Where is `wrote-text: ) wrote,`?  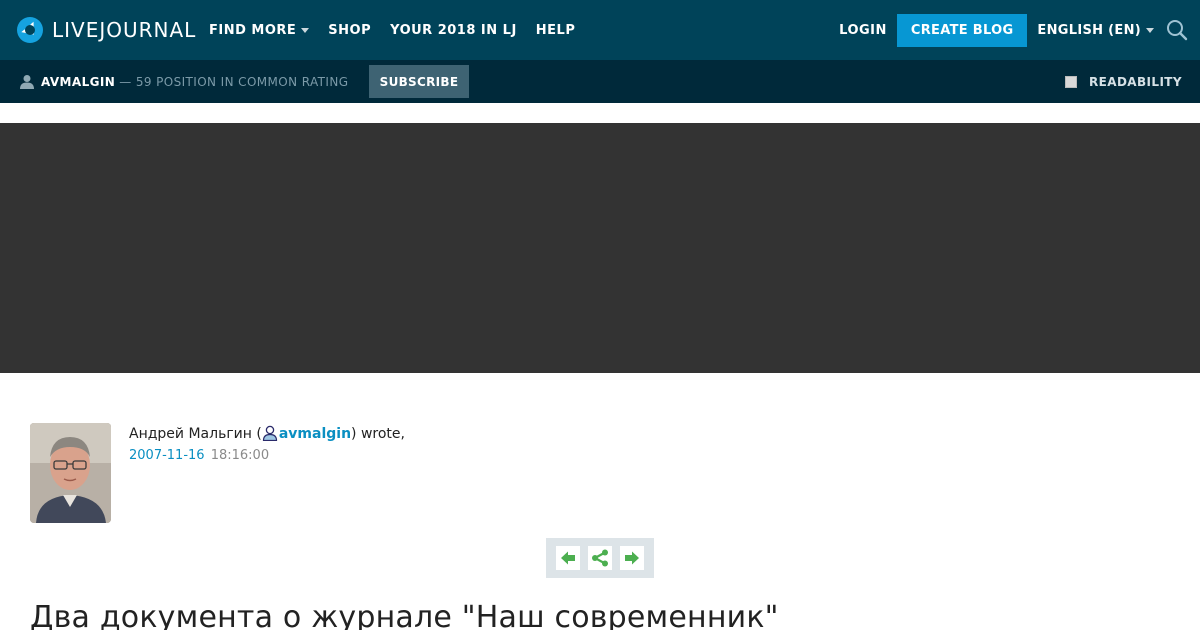 wrote-text: ) wrote, is located at coordinates (378, 434).